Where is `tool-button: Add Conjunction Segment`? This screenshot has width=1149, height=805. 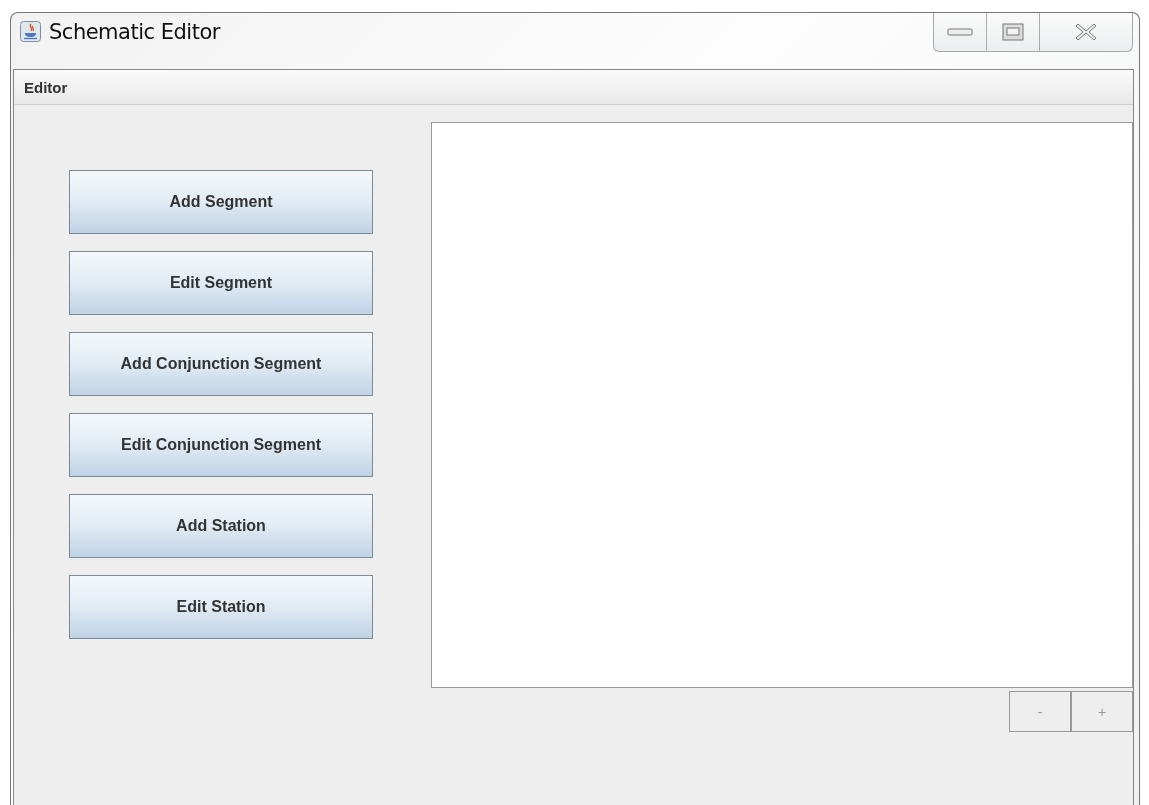 tool-button: Add Conjunction Segment is located at coordinates (221, 364).